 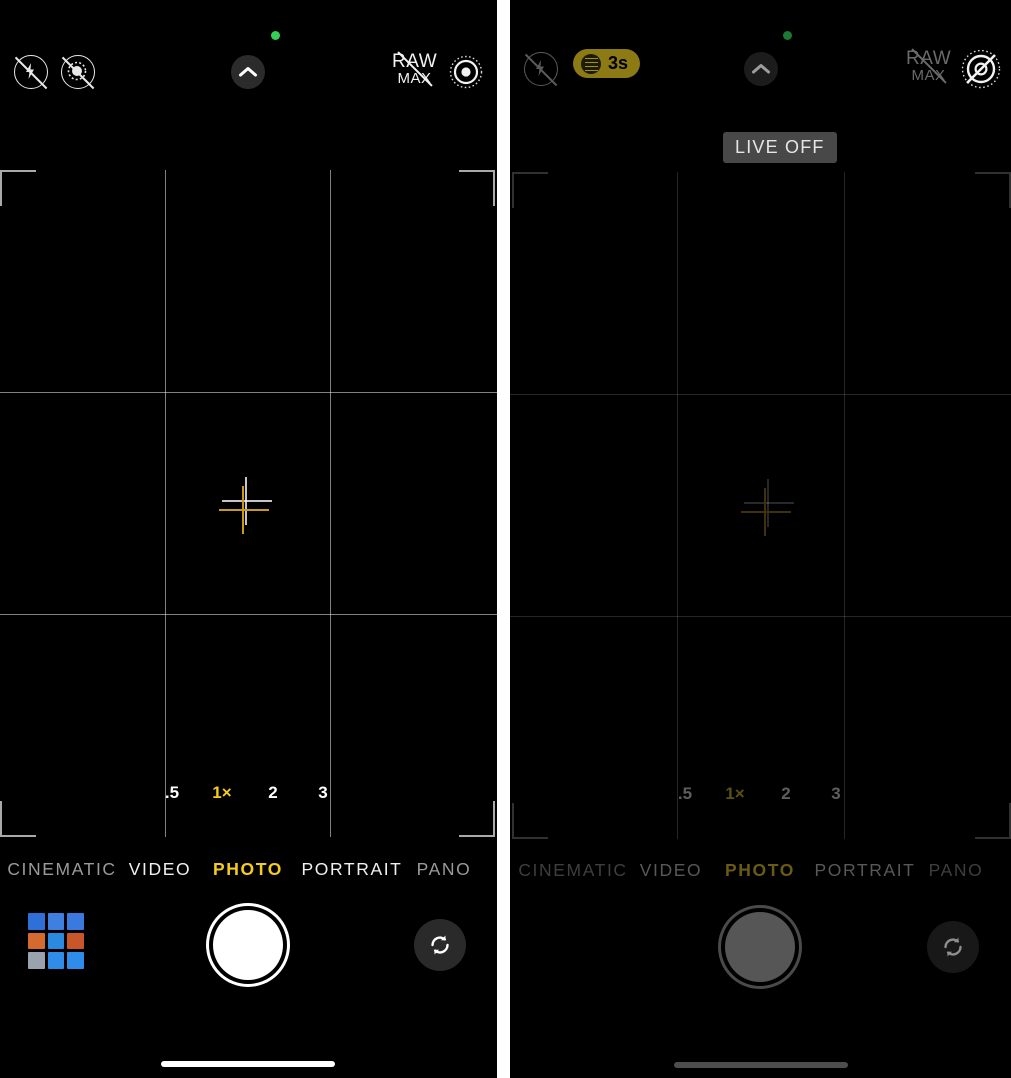 I want to click on mode-carousel-right: CINEMATIC VIDEO PHOTO PORTRAIT PANO, so click(x=760, y=870).